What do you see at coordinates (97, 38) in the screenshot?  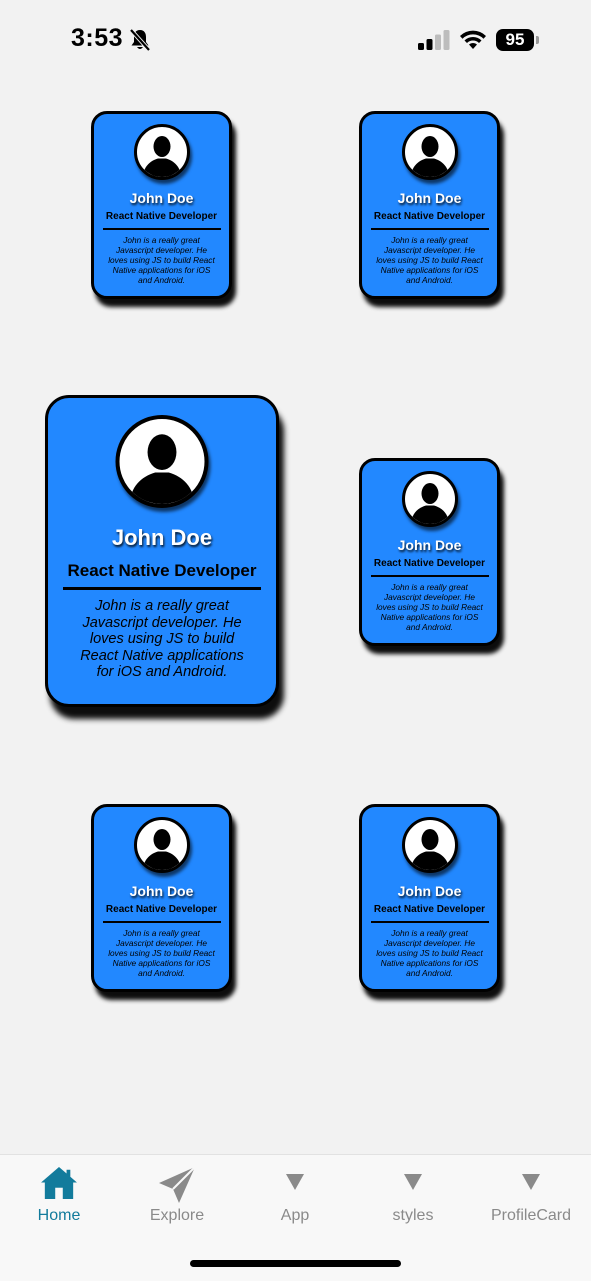 I see `status-time: 3:53` at bounding box center [97, 38].